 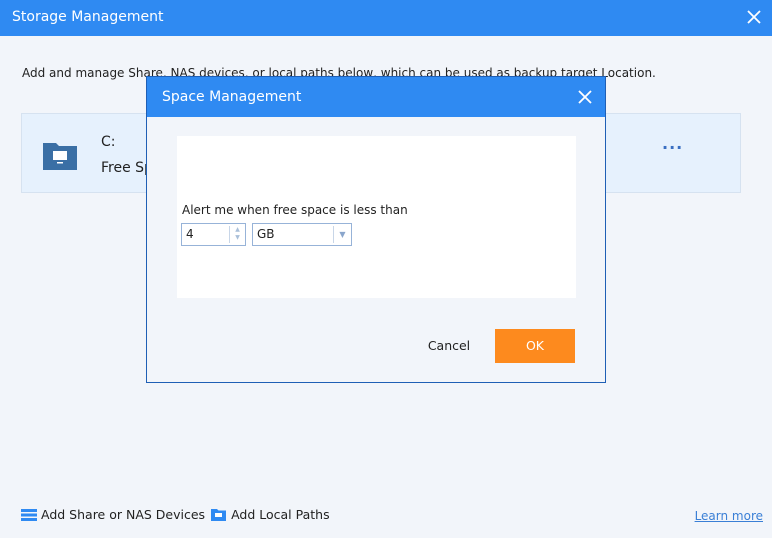 What do you see at coordinates (376, 97) in the screenshot?
I see `dialog-title: Space Management` at bounding box center [376, 97].